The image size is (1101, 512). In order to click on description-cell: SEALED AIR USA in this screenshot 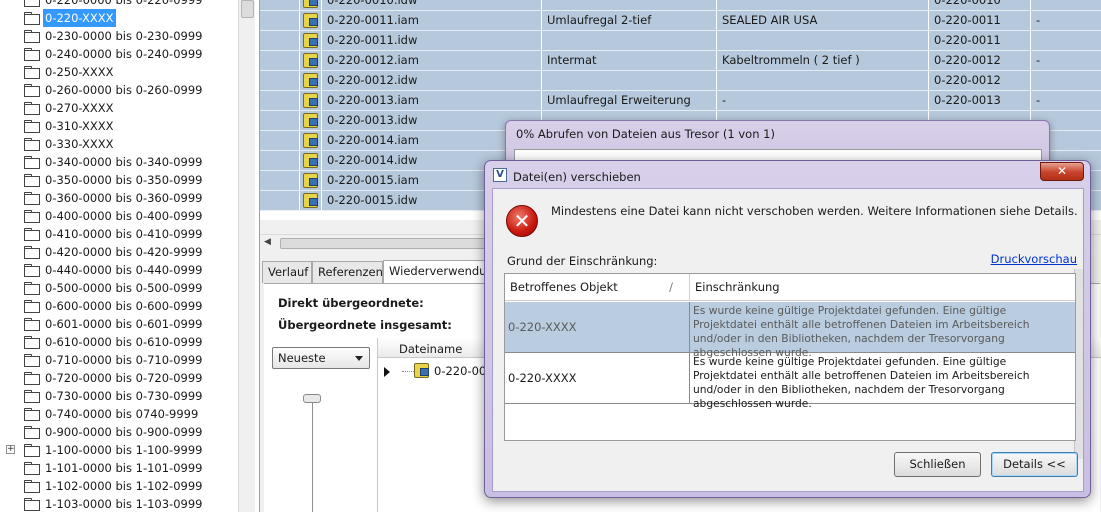, I will do `click(823, 20)`.